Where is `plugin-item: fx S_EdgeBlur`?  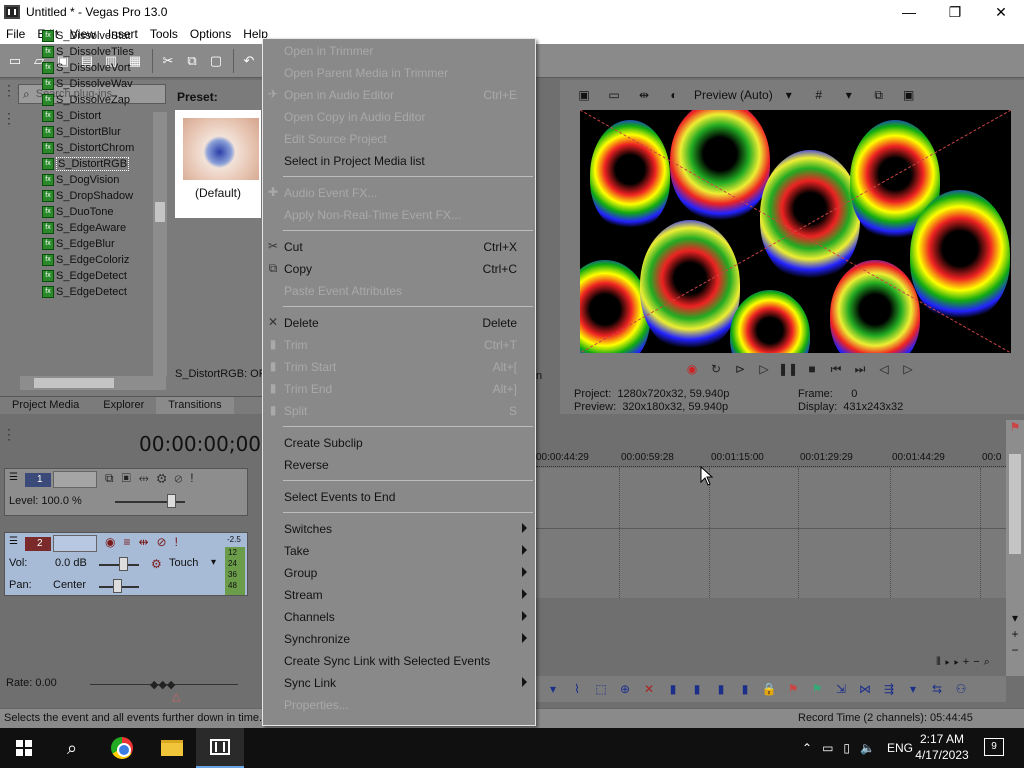
plugin-item: fx S_EdgeBlur is located at coordinates (86, 244).